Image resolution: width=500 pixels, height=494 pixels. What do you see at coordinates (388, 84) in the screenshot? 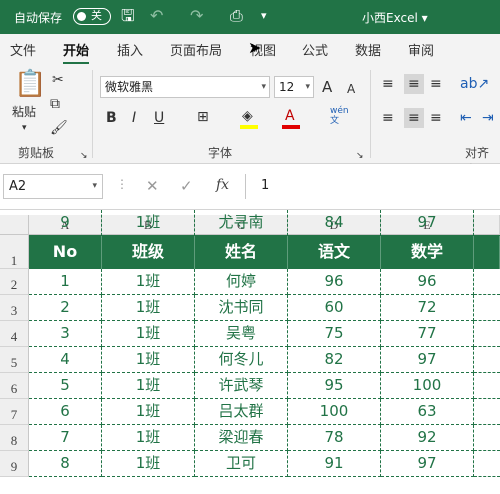
I see `align-top-icon: ≡` at bounding box center [388, 84].